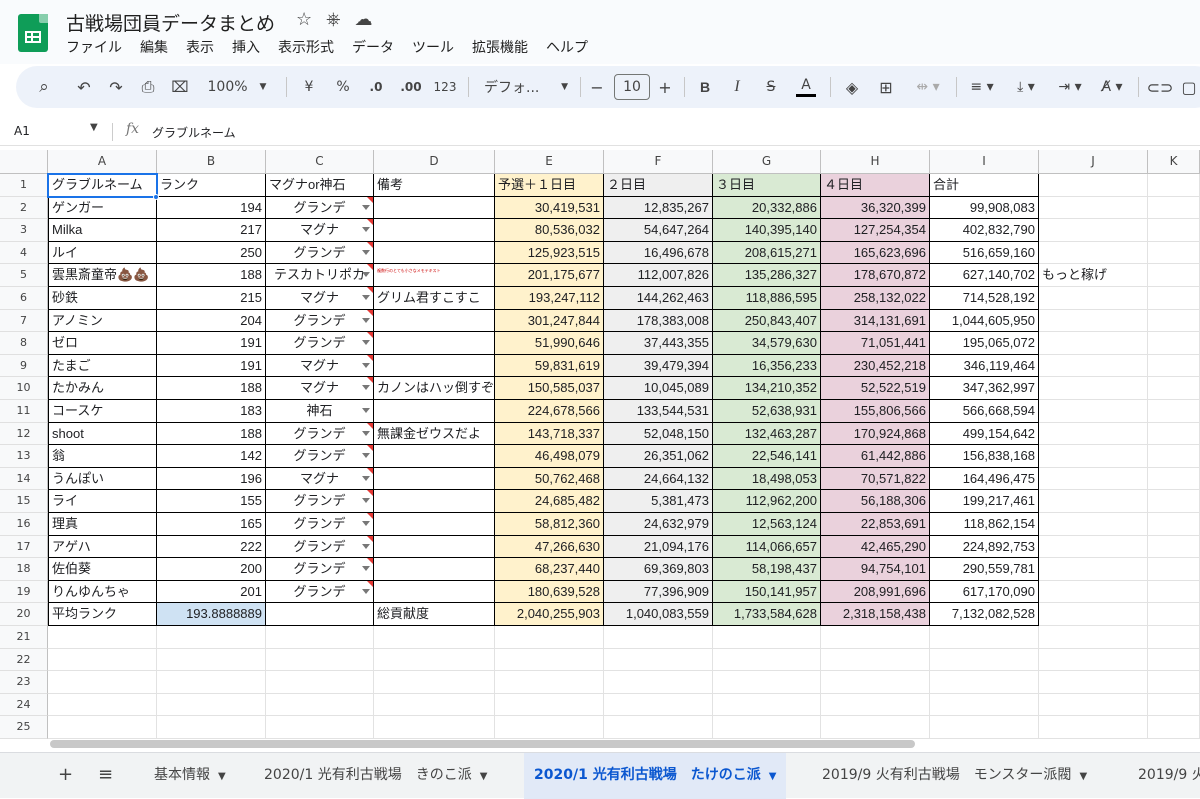 This screenshot has height=799, width=1200. Describe the element at coordinates (984, 298) in the screenshot. I see `total-cell: 714,528,192` at that location.